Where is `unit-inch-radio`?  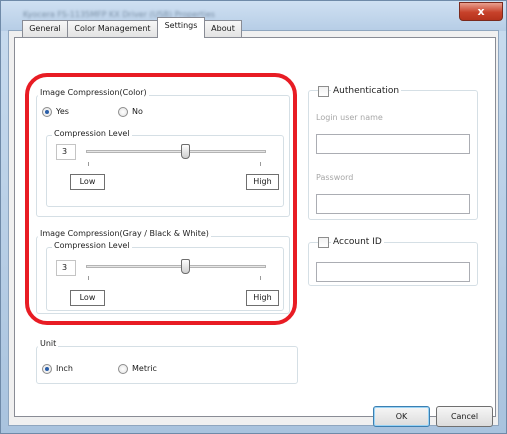 unit-inch-radio is located at coordinates (47, 369).